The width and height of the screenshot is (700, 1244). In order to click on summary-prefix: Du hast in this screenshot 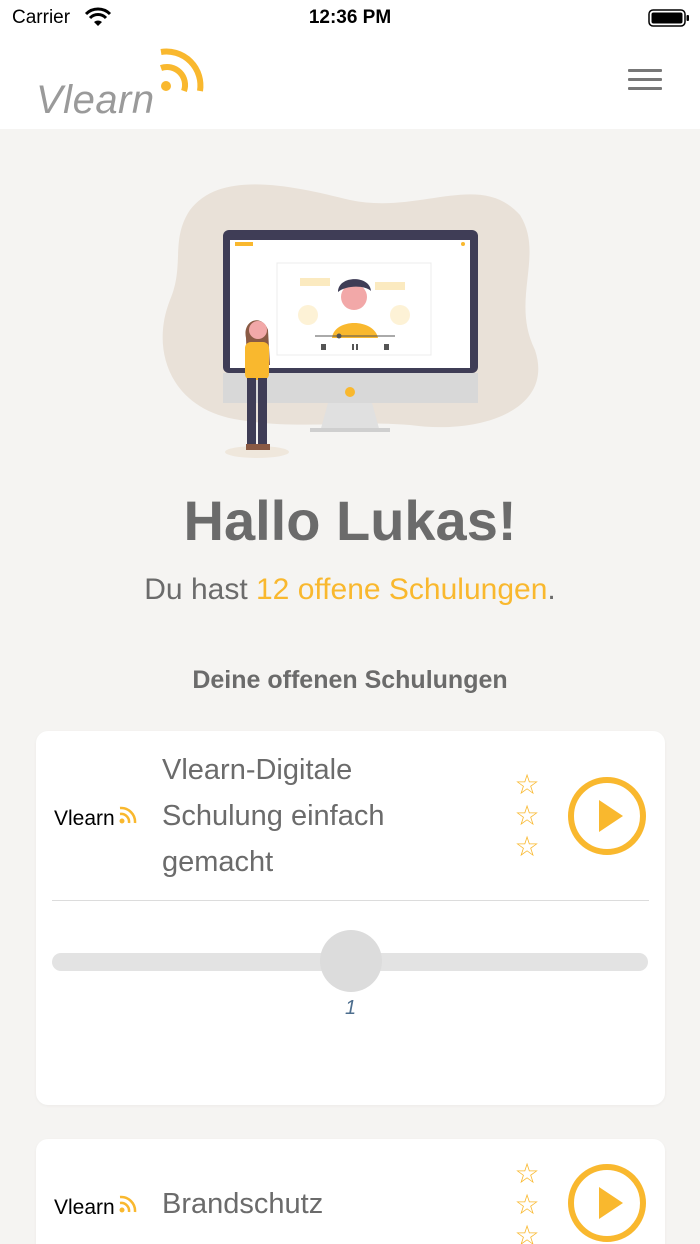, I will do `click(200, 589)`.